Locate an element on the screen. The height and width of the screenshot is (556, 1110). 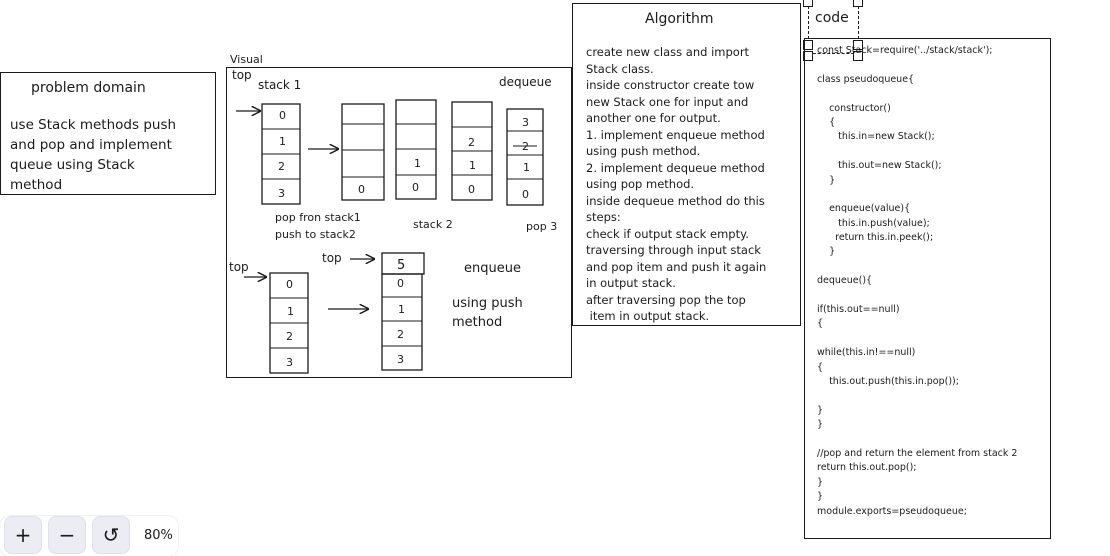
dequeue-label: dequeue is located at coordinates (525, 82).